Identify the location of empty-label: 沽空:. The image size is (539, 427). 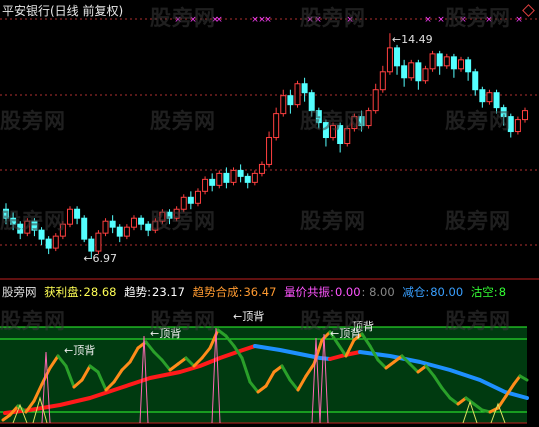
(484, 292).